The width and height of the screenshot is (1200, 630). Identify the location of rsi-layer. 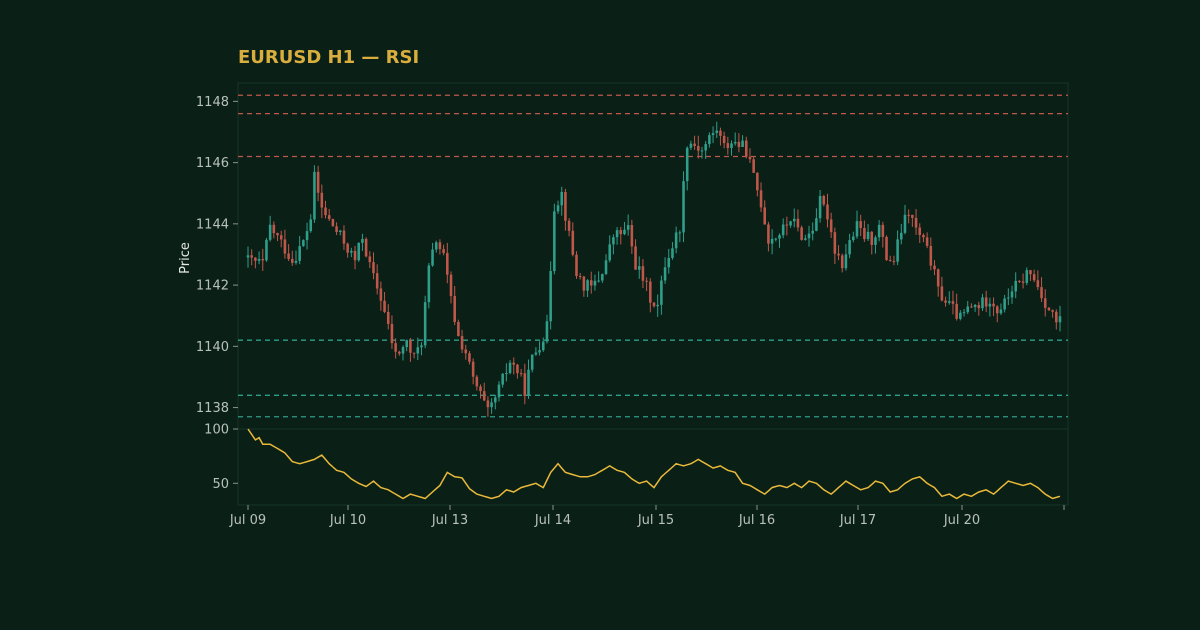
(654, 464).